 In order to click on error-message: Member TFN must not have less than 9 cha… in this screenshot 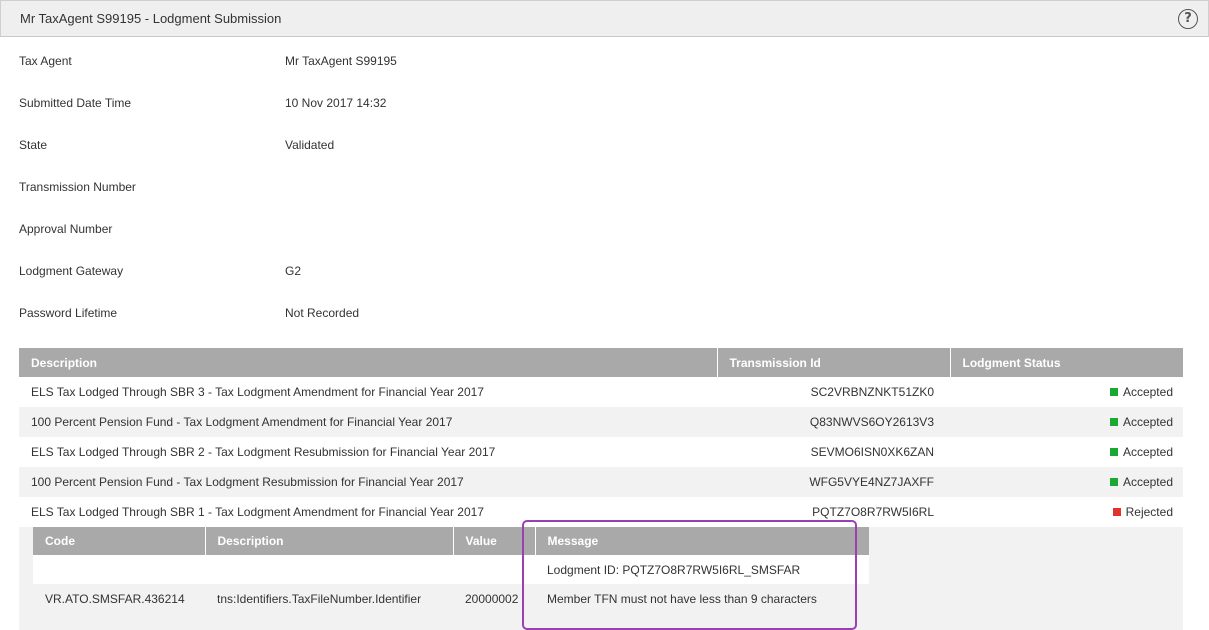, I will do `click(702, 598)`.